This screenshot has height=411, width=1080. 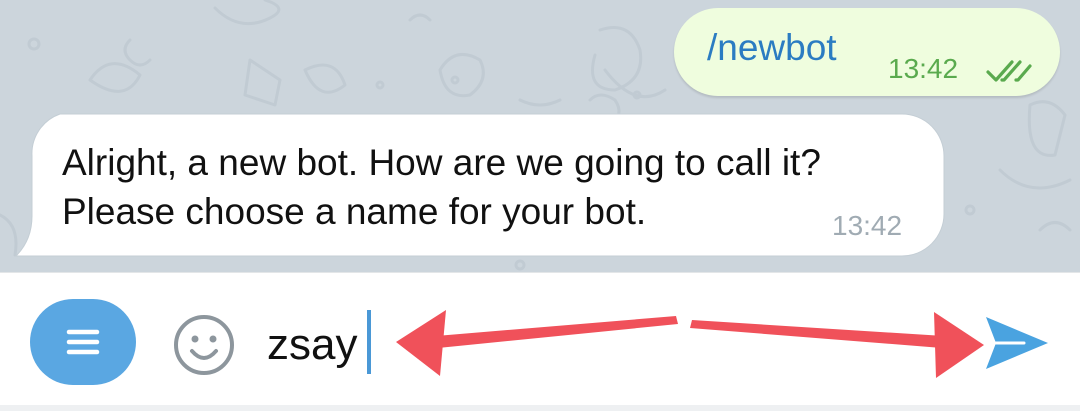 I want to click on bot-menu-button, so click(x=83, y=342).